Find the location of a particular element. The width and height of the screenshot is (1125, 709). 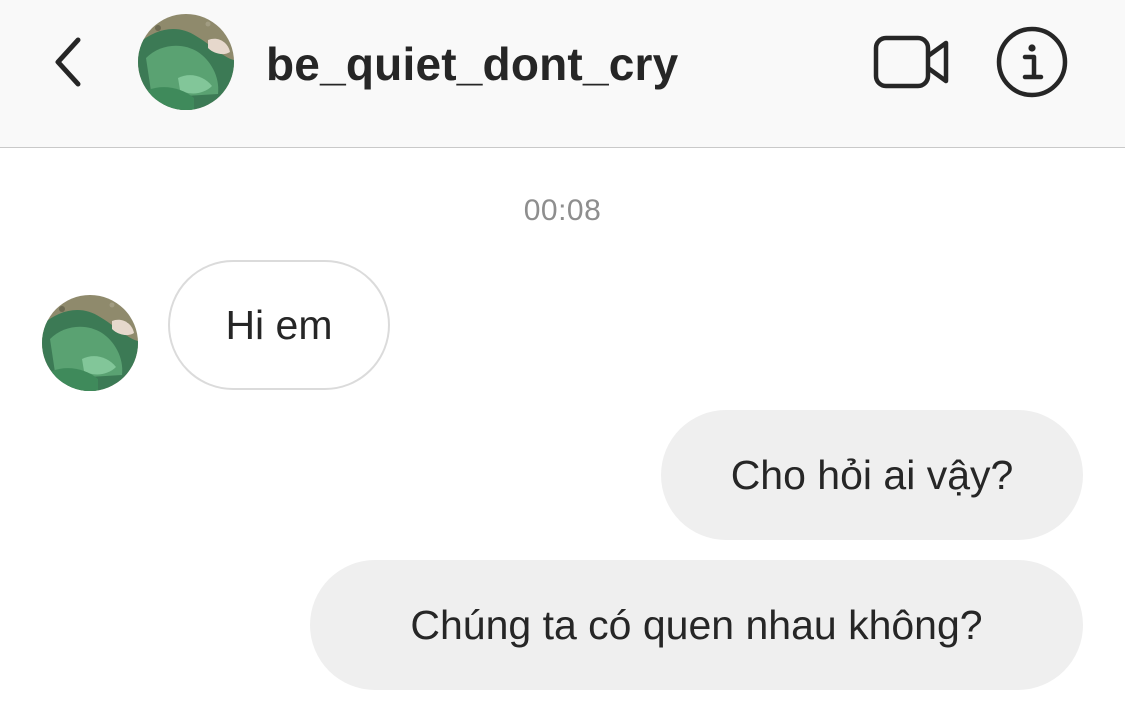

contact-avatar is located at coordinates (186, 62).